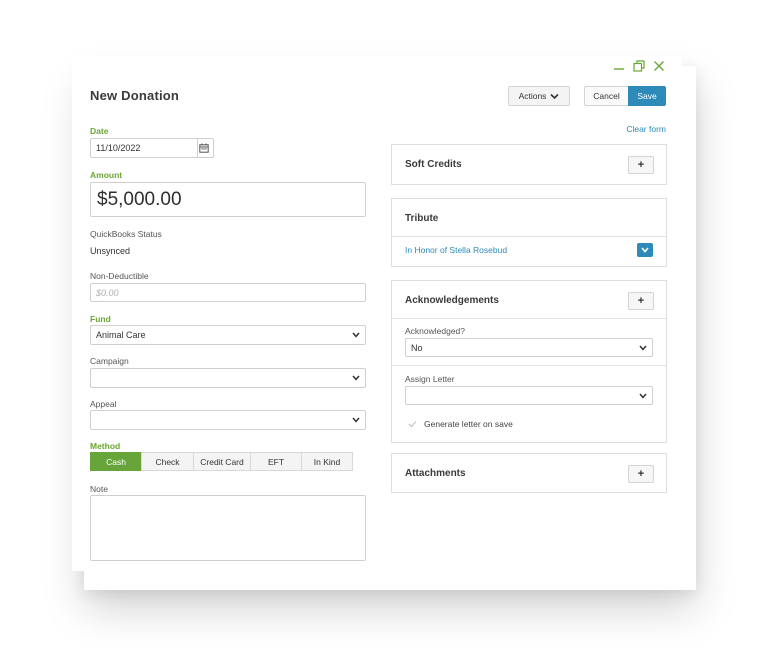  What do you see at coordinates (327, 461) in the screenshot?
I see `method-in-kind: In Kind` at bounding box center [327, 461].